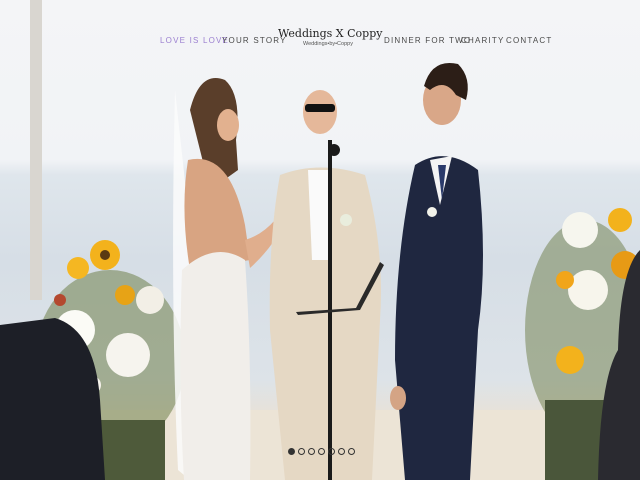 This screenshot has height=480, width=640. I want to click on site-logo: Weddings X Coppy Weddings•by•Coppy, so click(330, 37).